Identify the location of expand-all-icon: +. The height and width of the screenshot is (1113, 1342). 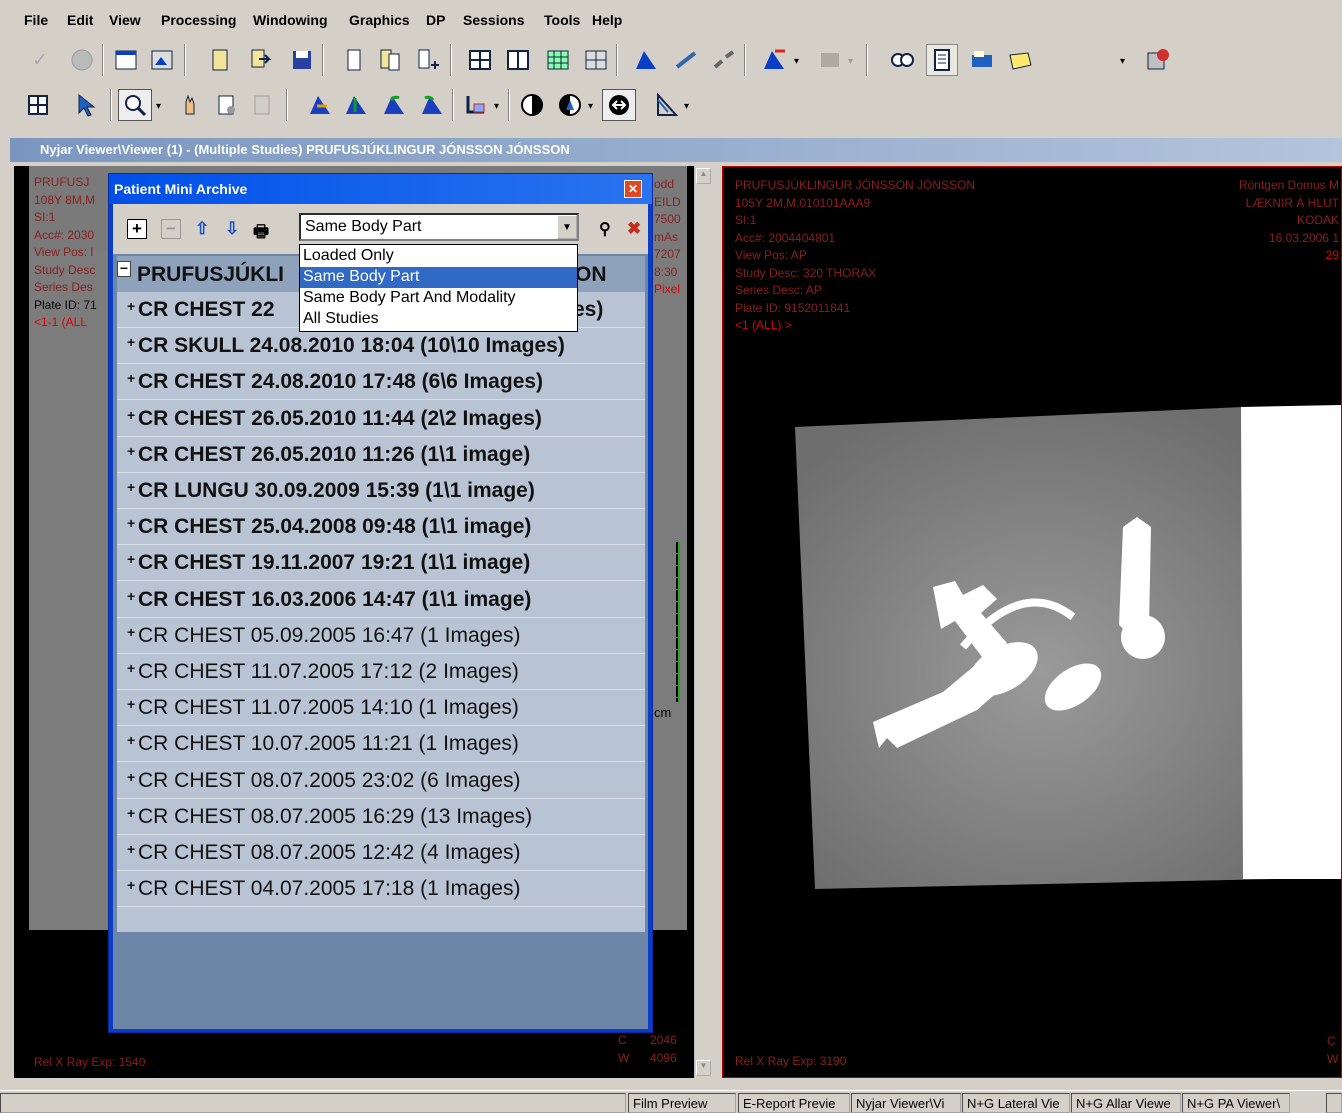
(137, 229).